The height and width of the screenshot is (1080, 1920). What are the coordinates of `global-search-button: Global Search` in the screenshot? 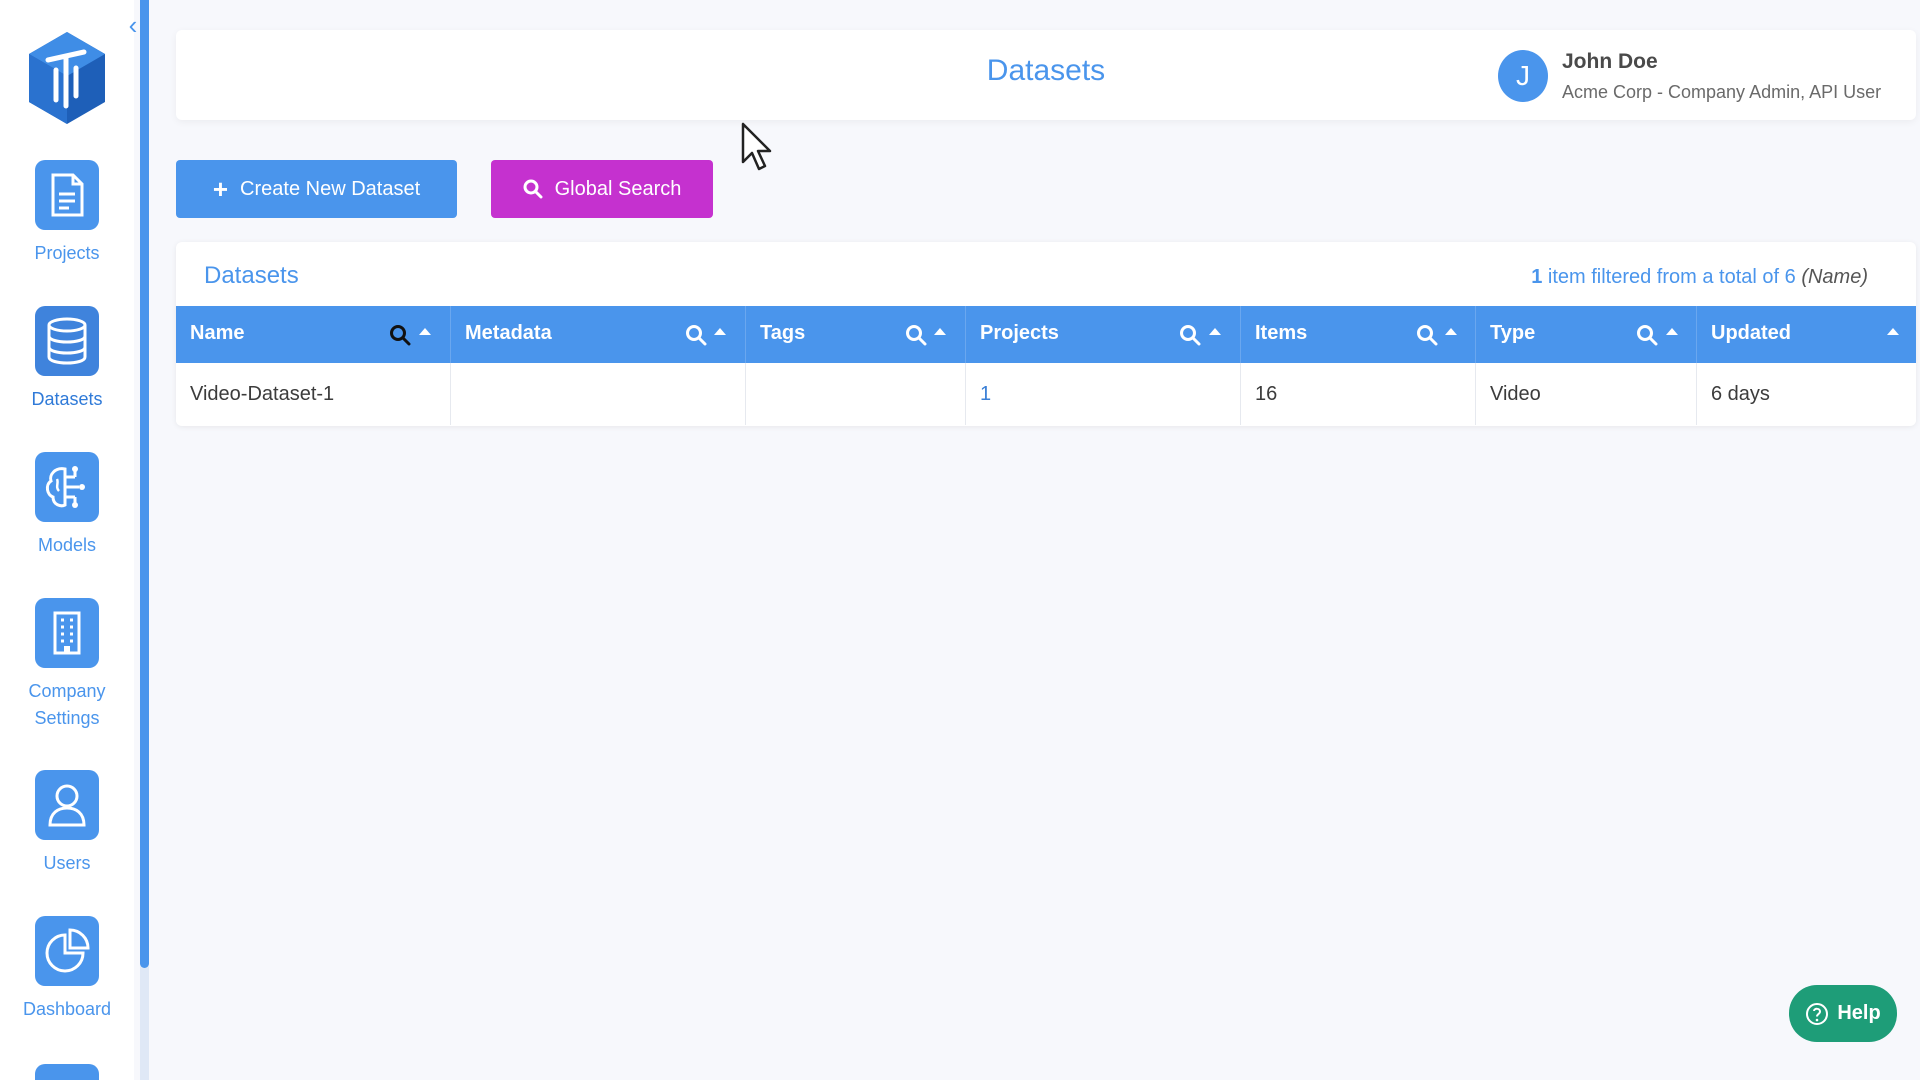 It's located at (602, 189).